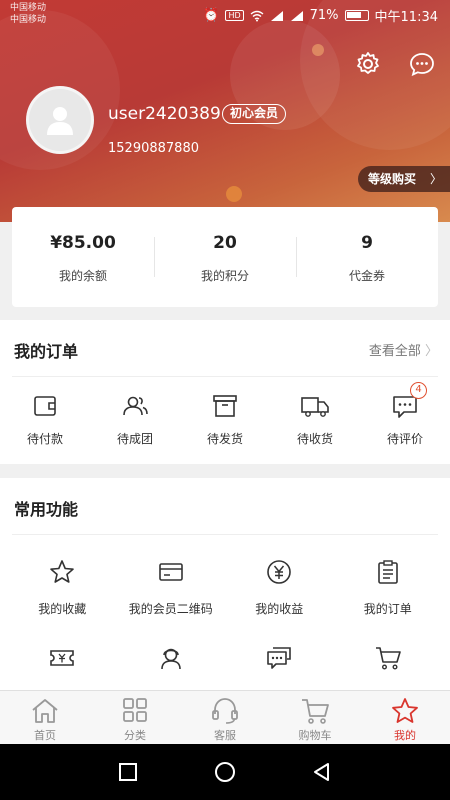 This screenshot has height=800, width=450. What do you see at coordinates (315, 407) in the screenshot?
I see `truck-icon` at bounding box center [315, 407].